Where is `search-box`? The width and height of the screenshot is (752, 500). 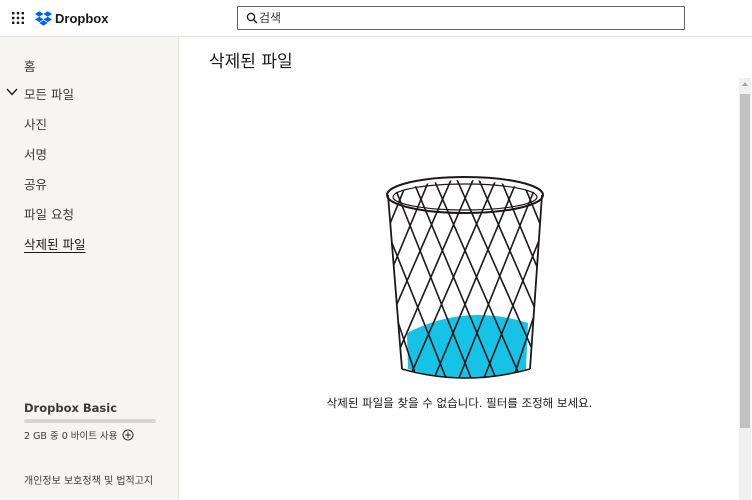
search-box is located at coordinates (461, 18).